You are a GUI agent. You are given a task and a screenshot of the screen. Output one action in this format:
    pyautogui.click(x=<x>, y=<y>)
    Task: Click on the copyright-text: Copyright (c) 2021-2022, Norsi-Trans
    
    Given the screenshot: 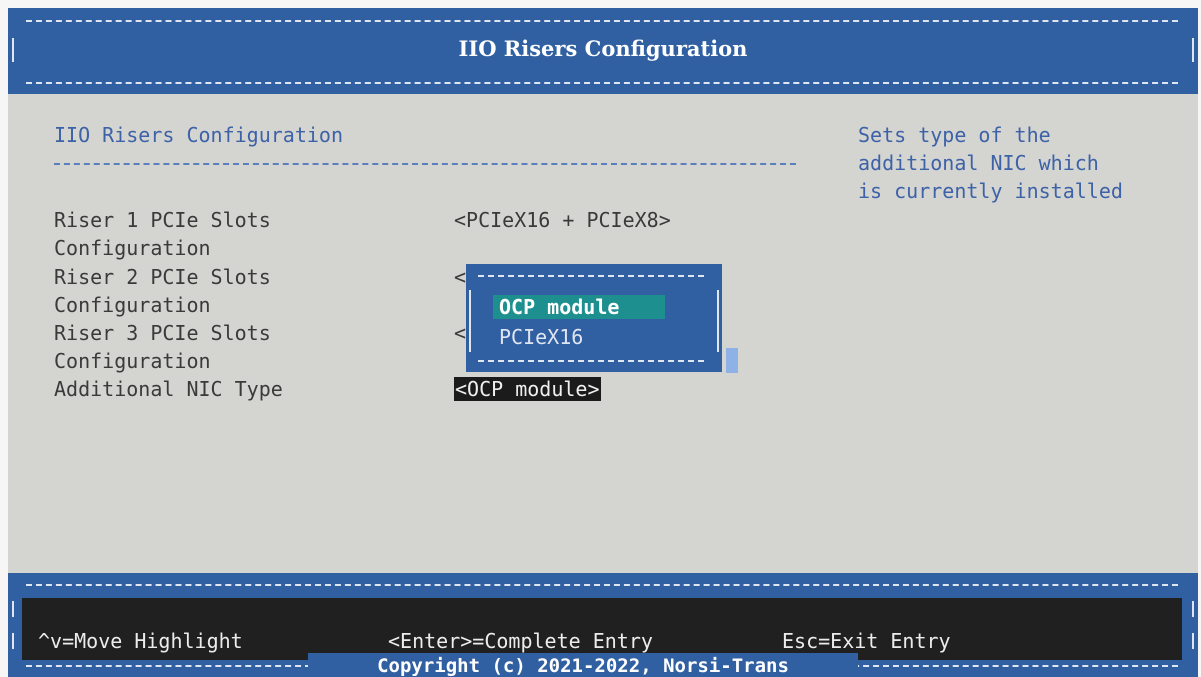 What is the action you would take?
    pyautogui.click(x=583, y=665)
    